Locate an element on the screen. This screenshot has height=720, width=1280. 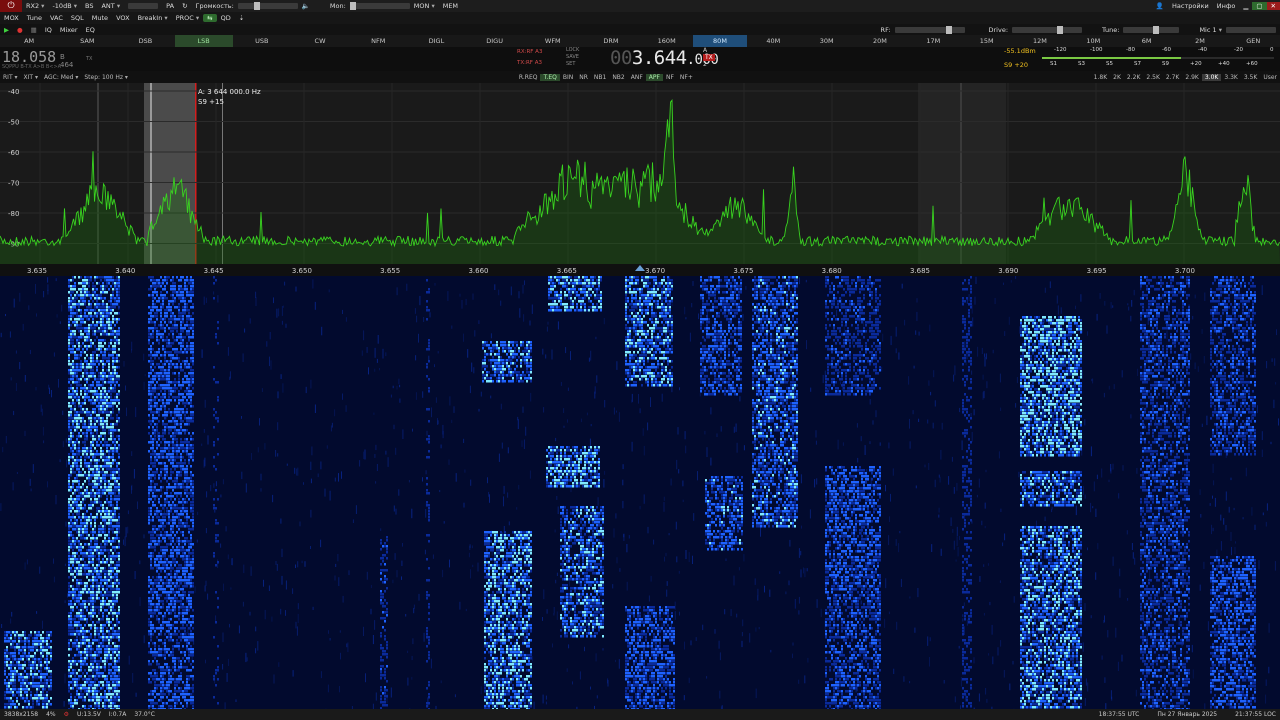
rx-antenna: RX:RF A3 is located at coordinates (529, 52).